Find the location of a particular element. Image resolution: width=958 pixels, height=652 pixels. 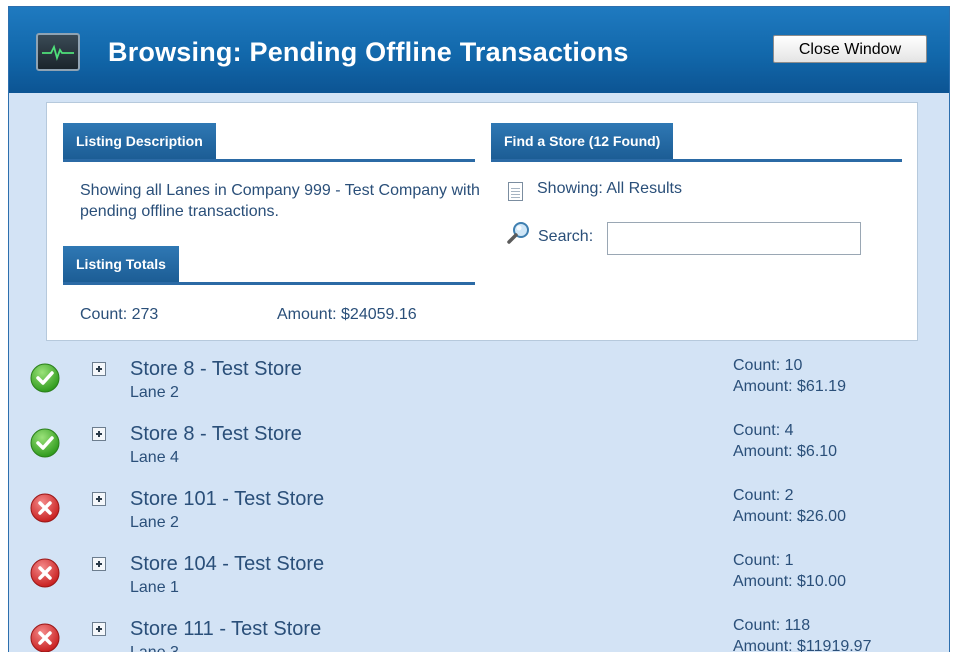

search-label: Search: is located at coordinates (566, 236).